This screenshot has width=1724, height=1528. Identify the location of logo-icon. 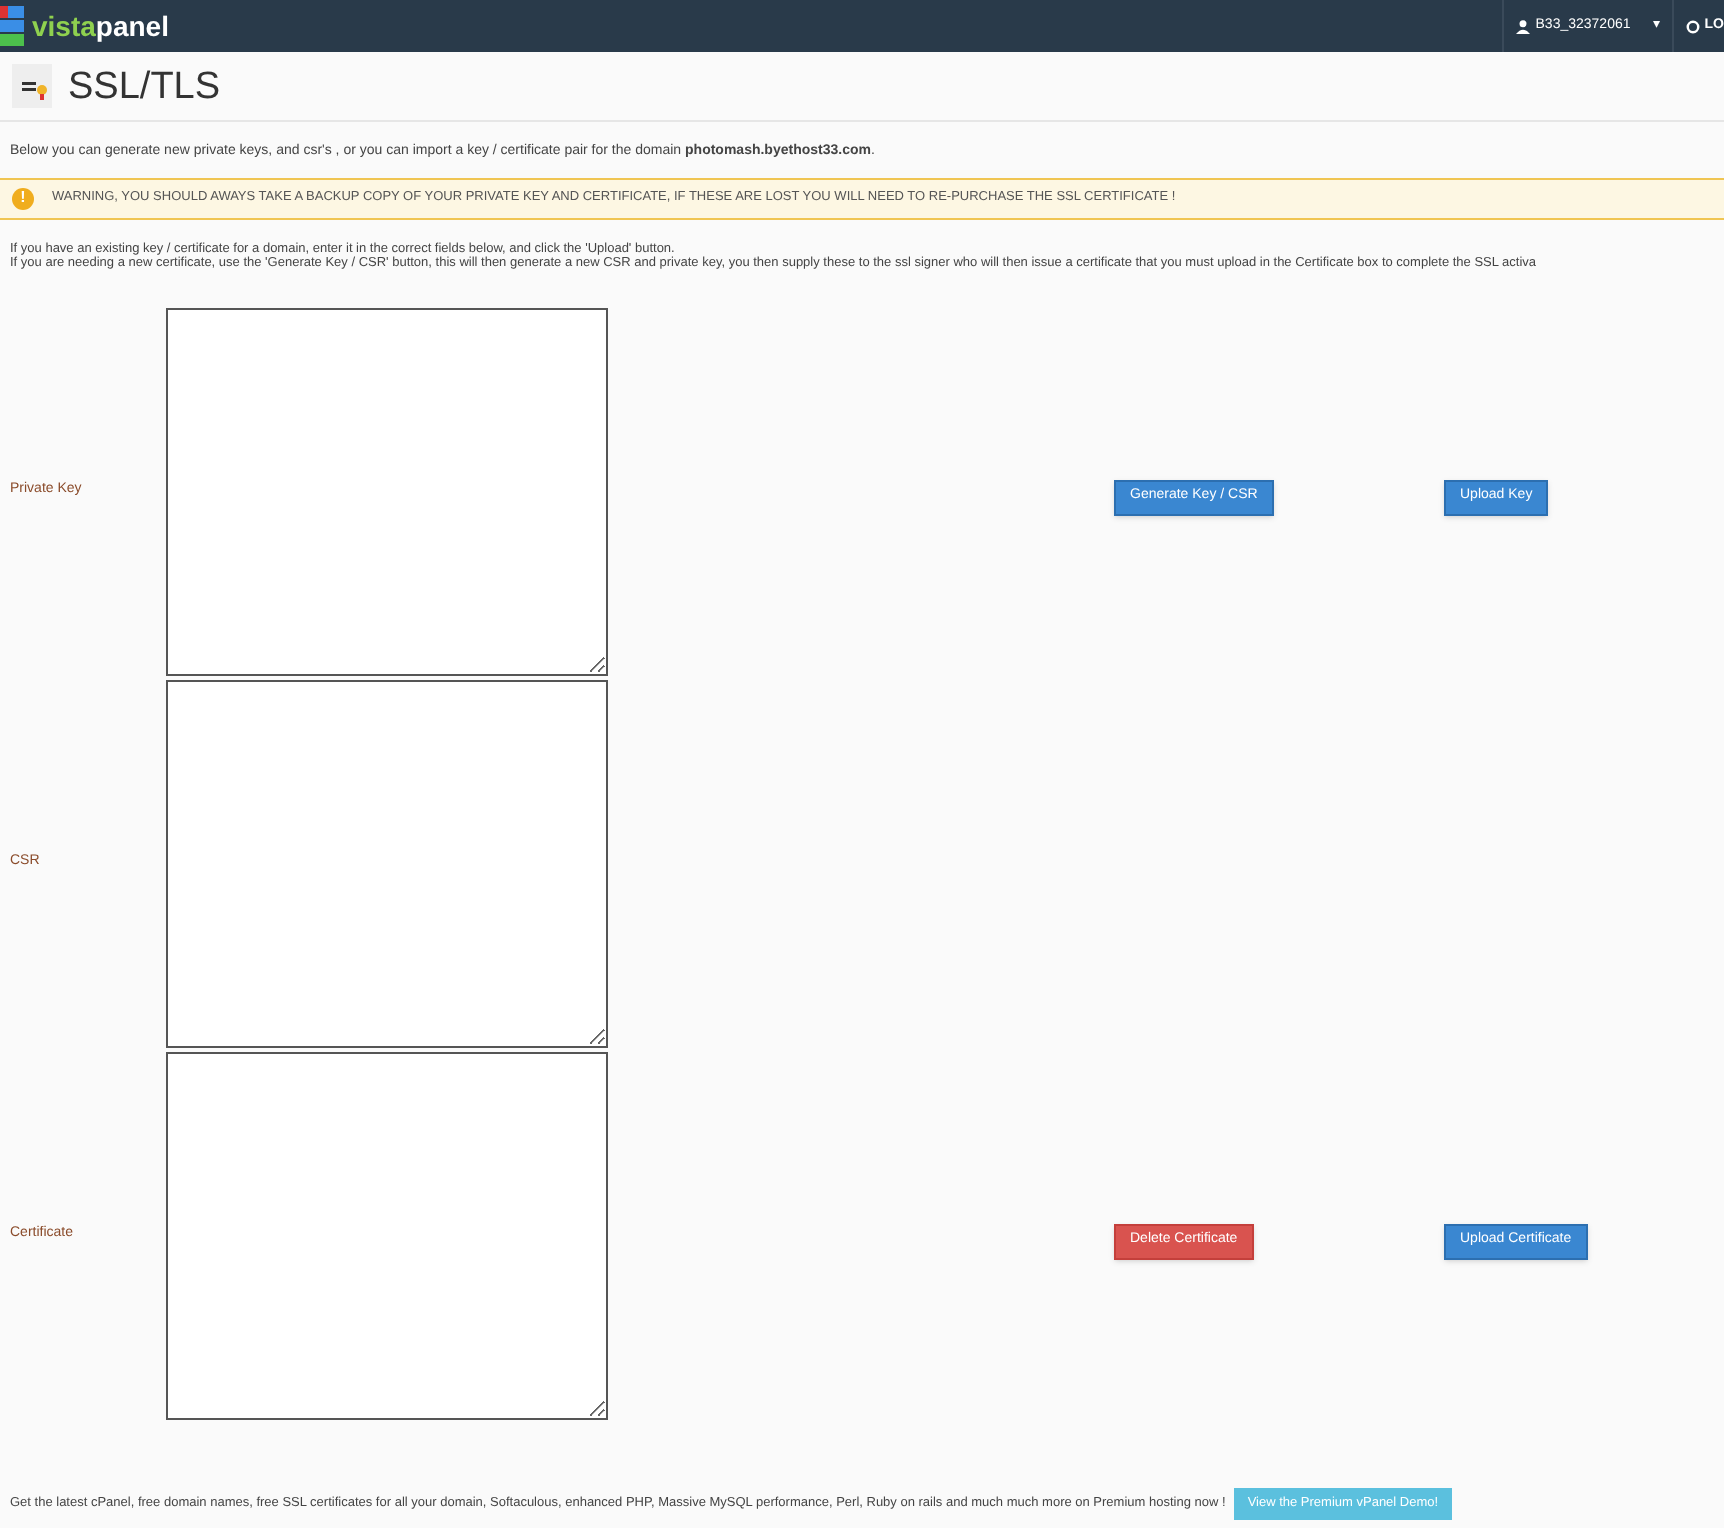
(12, 26).